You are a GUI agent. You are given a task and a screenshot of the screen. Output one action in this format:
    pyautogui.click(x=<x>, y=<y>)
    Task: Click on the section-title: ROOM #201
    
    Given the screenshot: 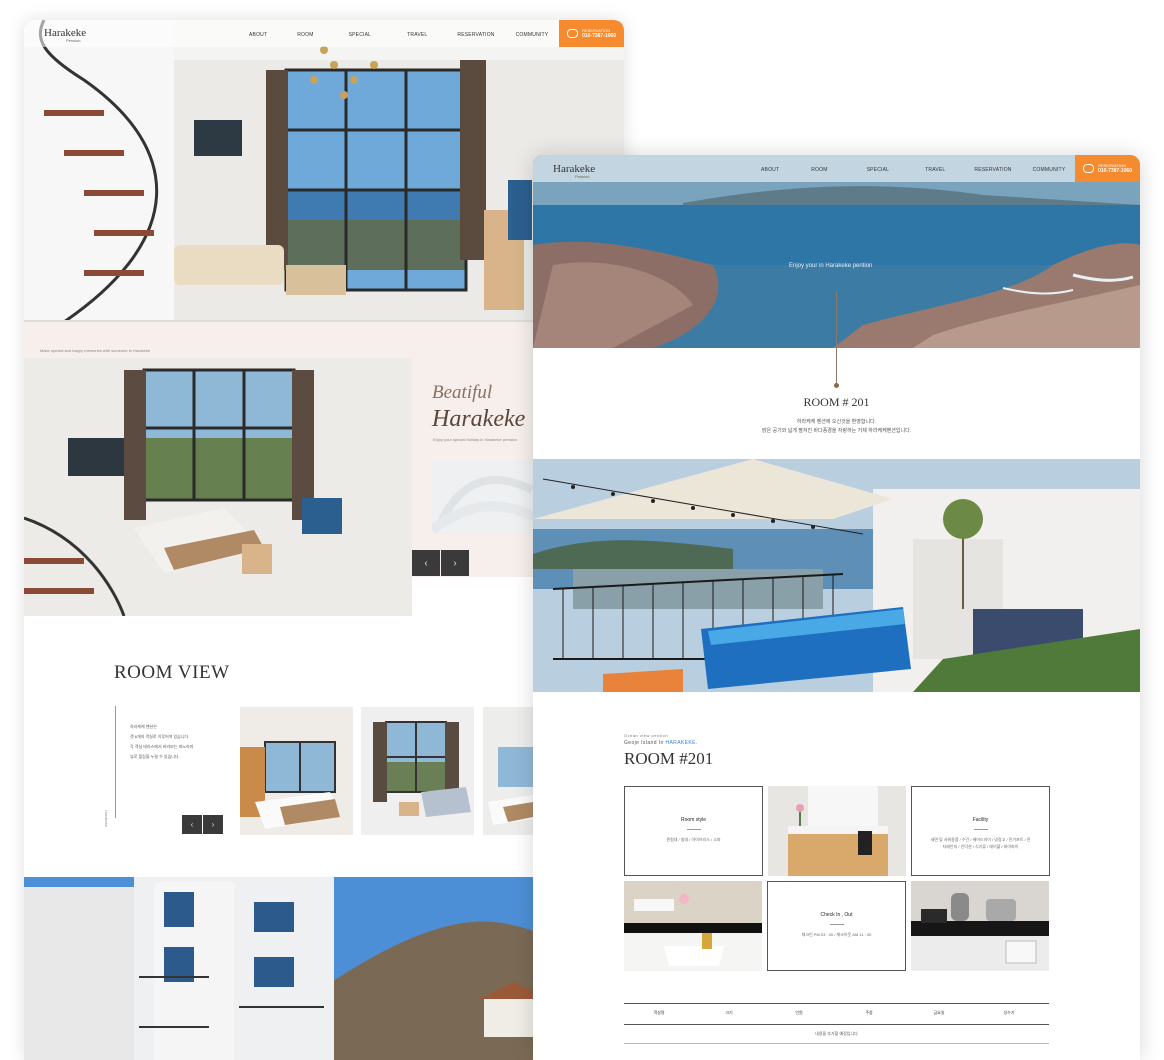 What is the action you would take?
    pyautogui.click(x=669, y=758)
    